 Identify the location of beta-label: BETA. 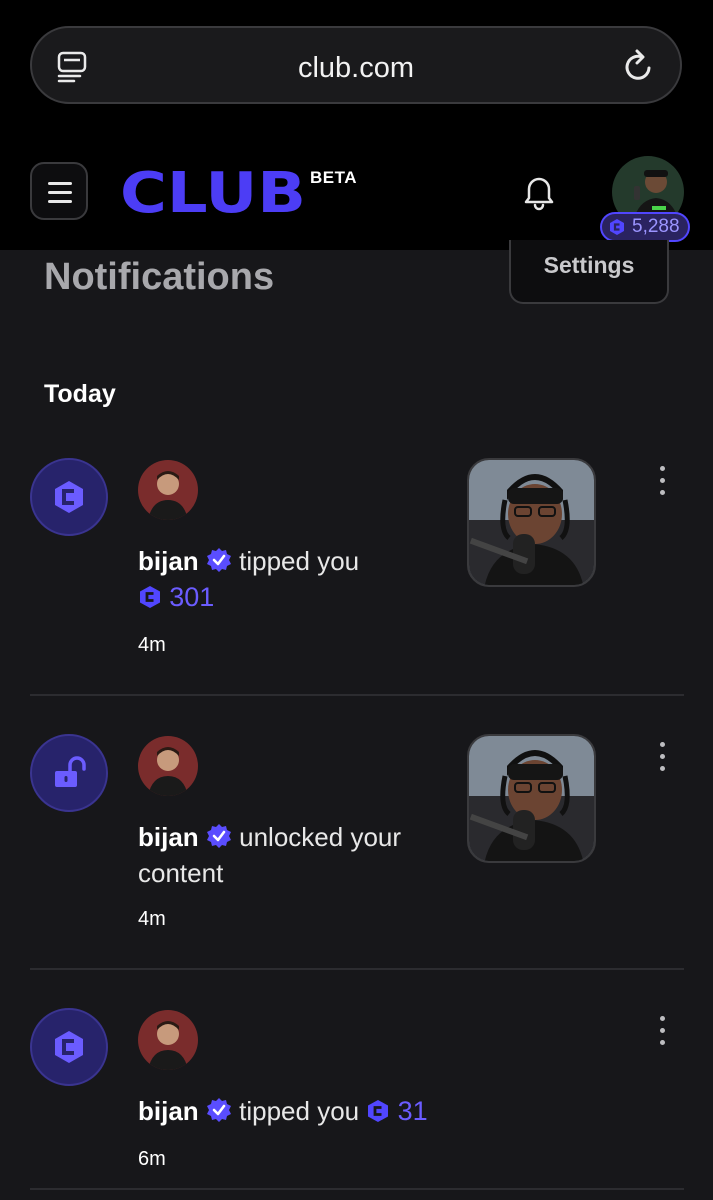
(334, 177).